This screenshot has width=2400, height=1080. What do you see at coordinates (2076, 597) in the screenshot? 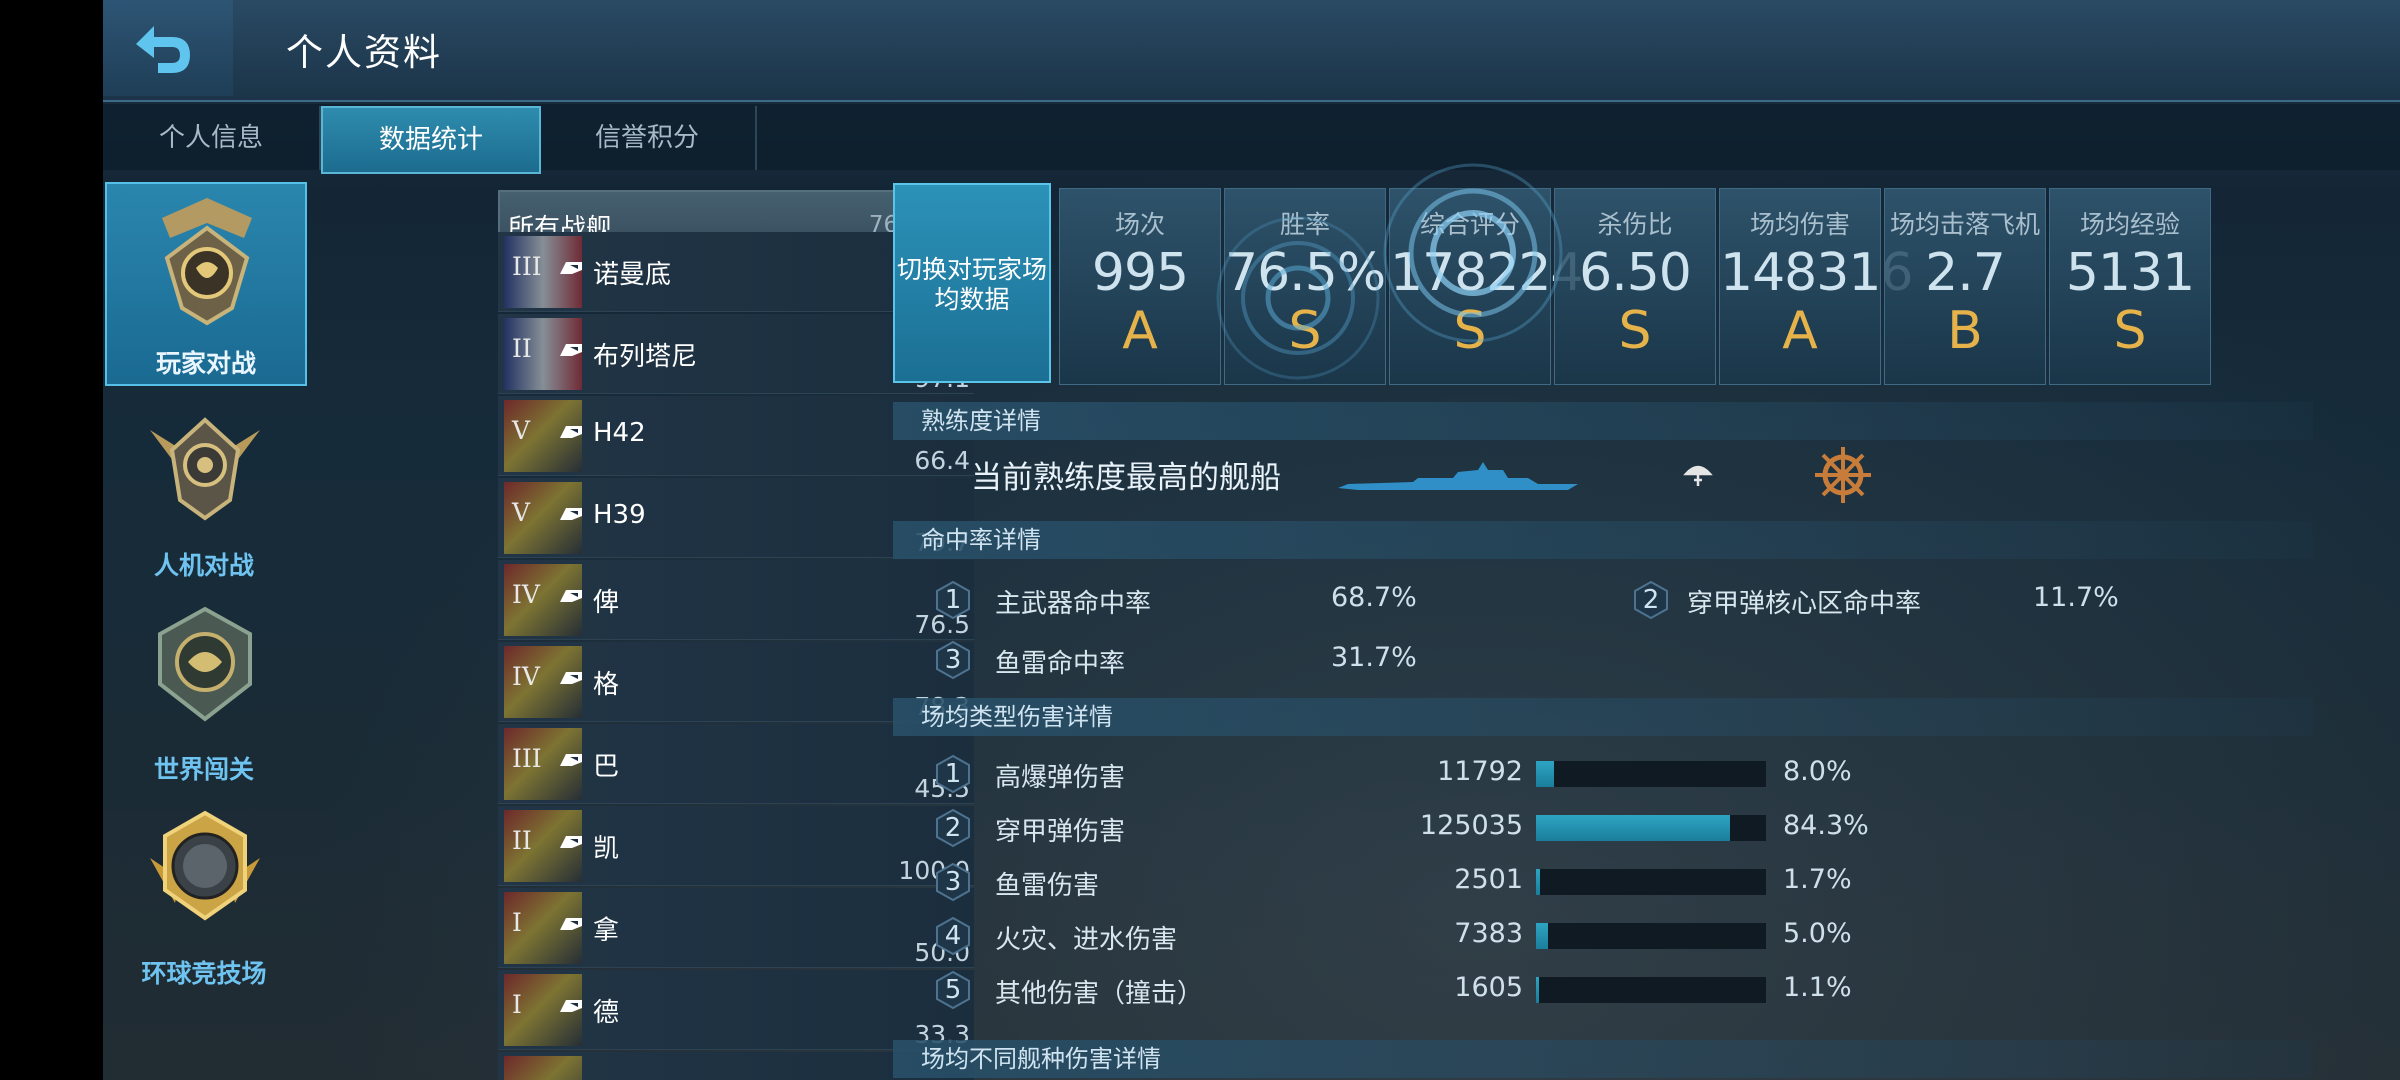
I see `hit-rate-value: 11.7%` at bounding box center [2076, 597].